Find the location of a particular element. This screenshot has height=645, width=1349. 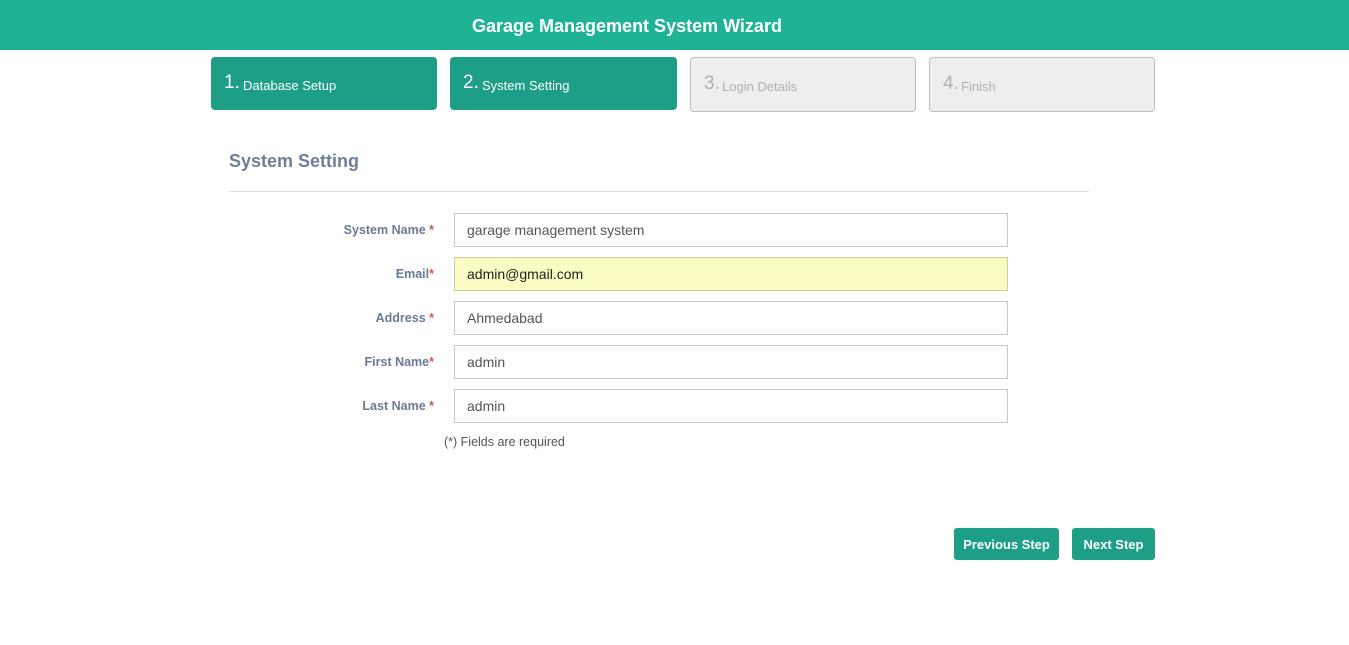

last-name-field is located at coordinates (731, 406).